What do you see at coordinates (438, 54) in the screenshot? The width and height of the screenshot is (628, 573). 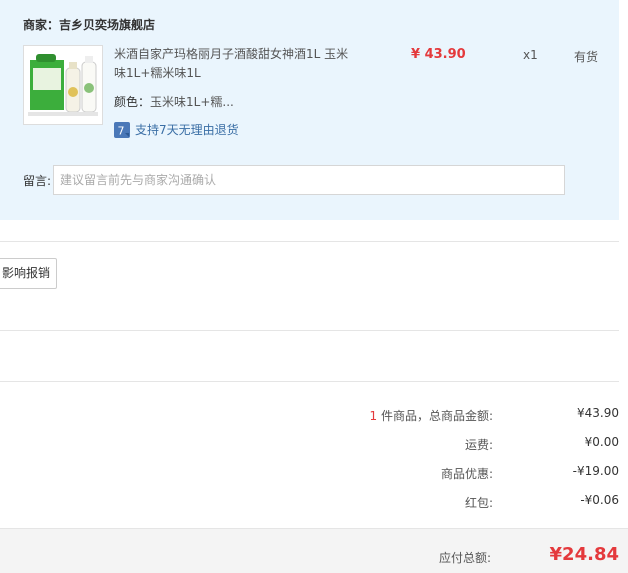 I see `product-price: ¥ 43.90` at bounding box center [438, 54].